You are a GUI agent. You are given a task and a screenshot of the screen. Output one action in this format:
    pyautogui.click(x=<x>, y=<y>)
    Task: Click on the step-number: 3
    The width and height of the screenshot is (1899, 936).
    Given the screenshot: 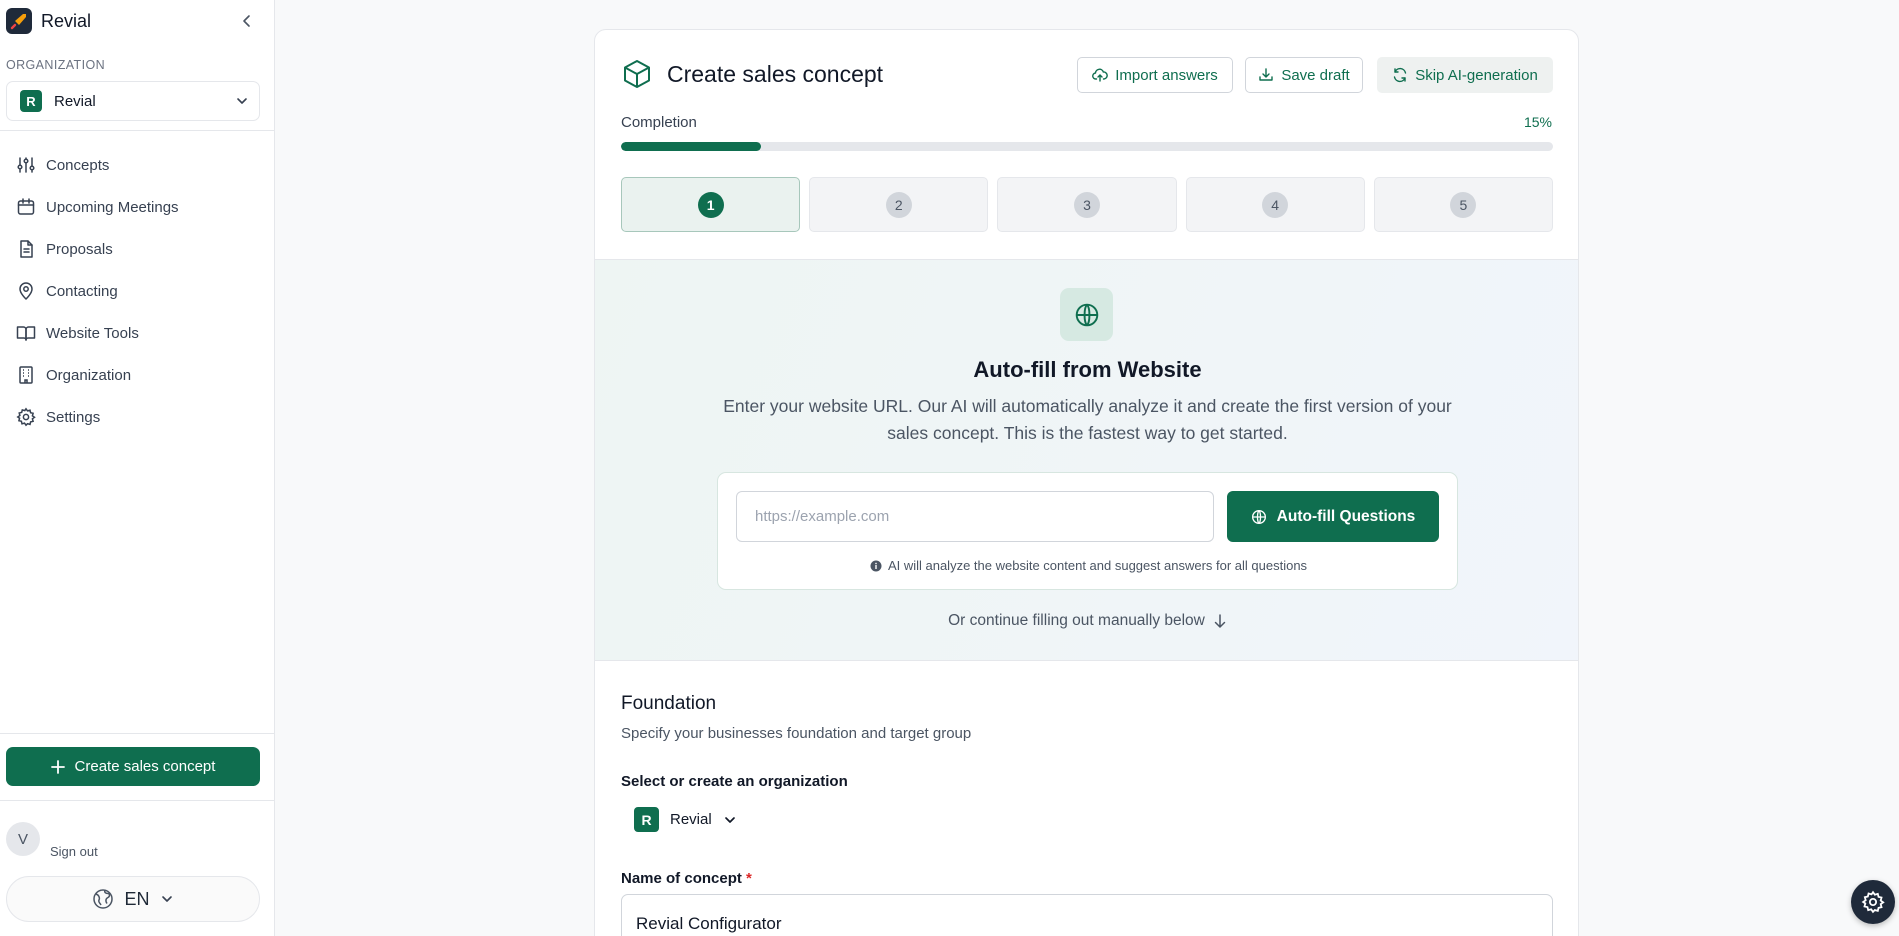 What is the action you would take?
    pyautogui.click(x=1087, y=204)
    